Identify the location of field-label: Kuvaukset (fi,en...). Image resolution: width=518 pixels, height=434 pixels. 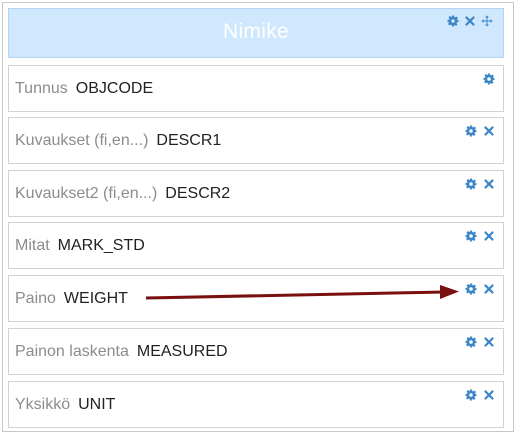
(82, 140).